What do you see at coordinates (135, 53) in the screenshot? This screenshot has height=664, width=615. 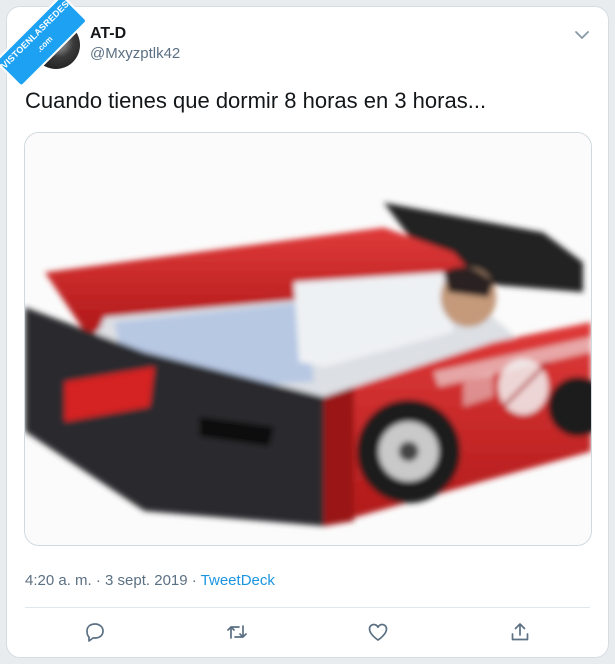 I see `user-handle: @Mxyzptlk42` at bounding box center [135, 53].